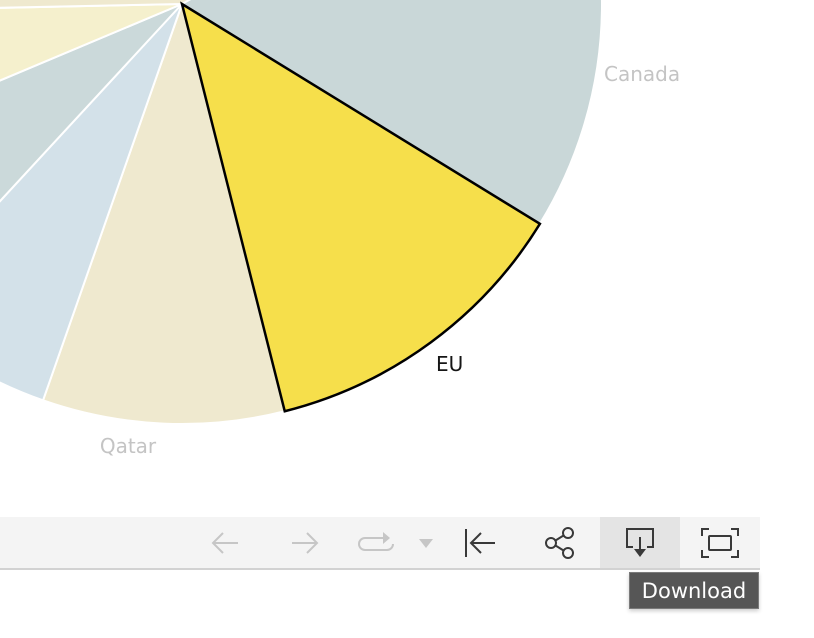 This screenshot has width=814, height=638. Describe the element at coordinates (128, 446) in the screenshot. I see `slice-label-qatar: Qatar` at that location.